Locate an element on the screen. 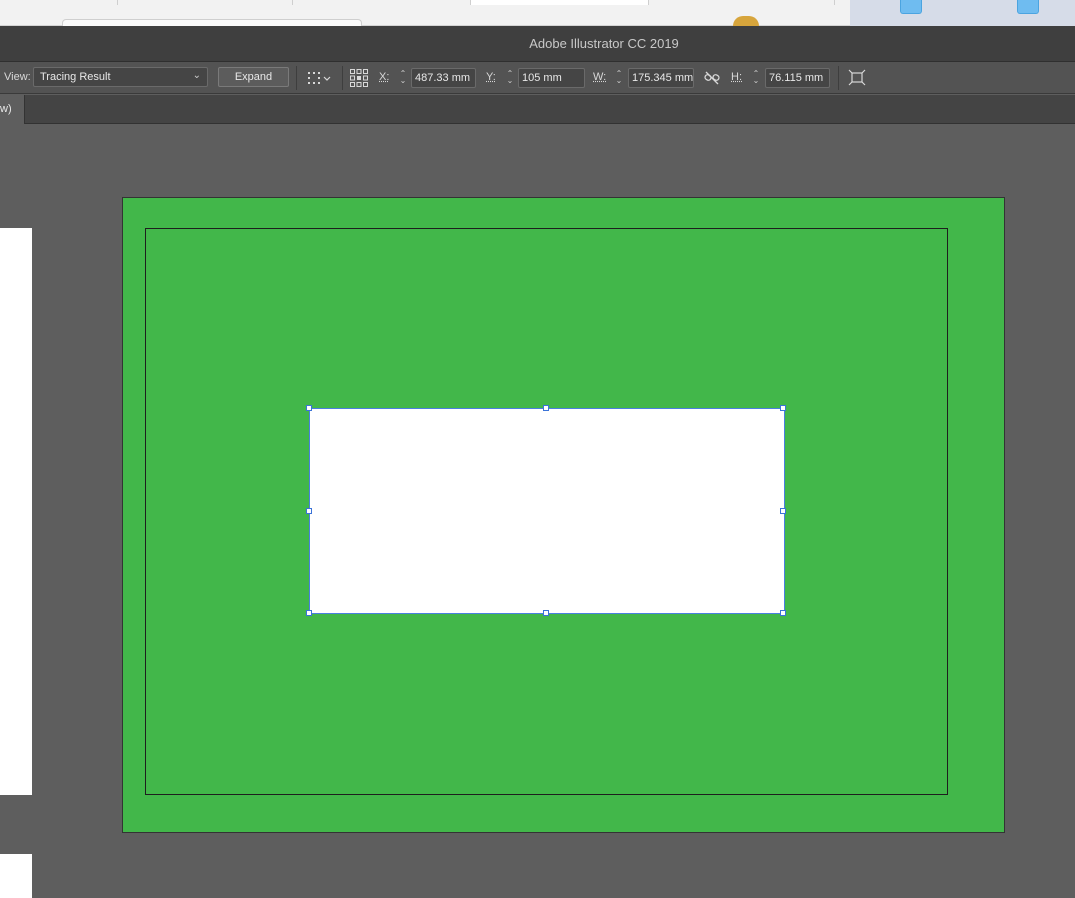 The image size is (1075, 898). w-label: W: is located at coordinates (600, 77).